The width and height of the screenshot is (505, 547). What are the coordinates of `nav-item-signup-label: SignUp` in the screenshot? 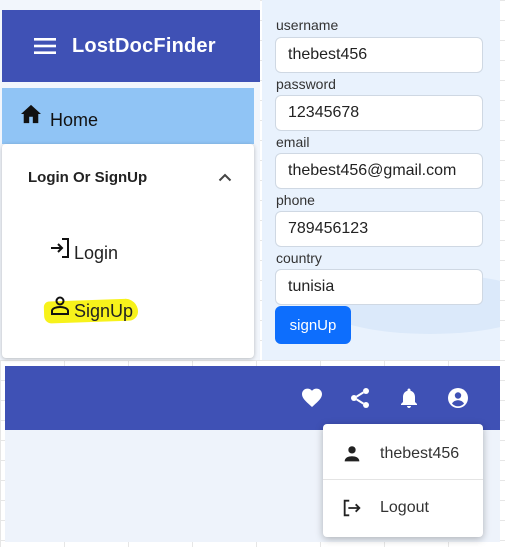 It's located at (104, 310).